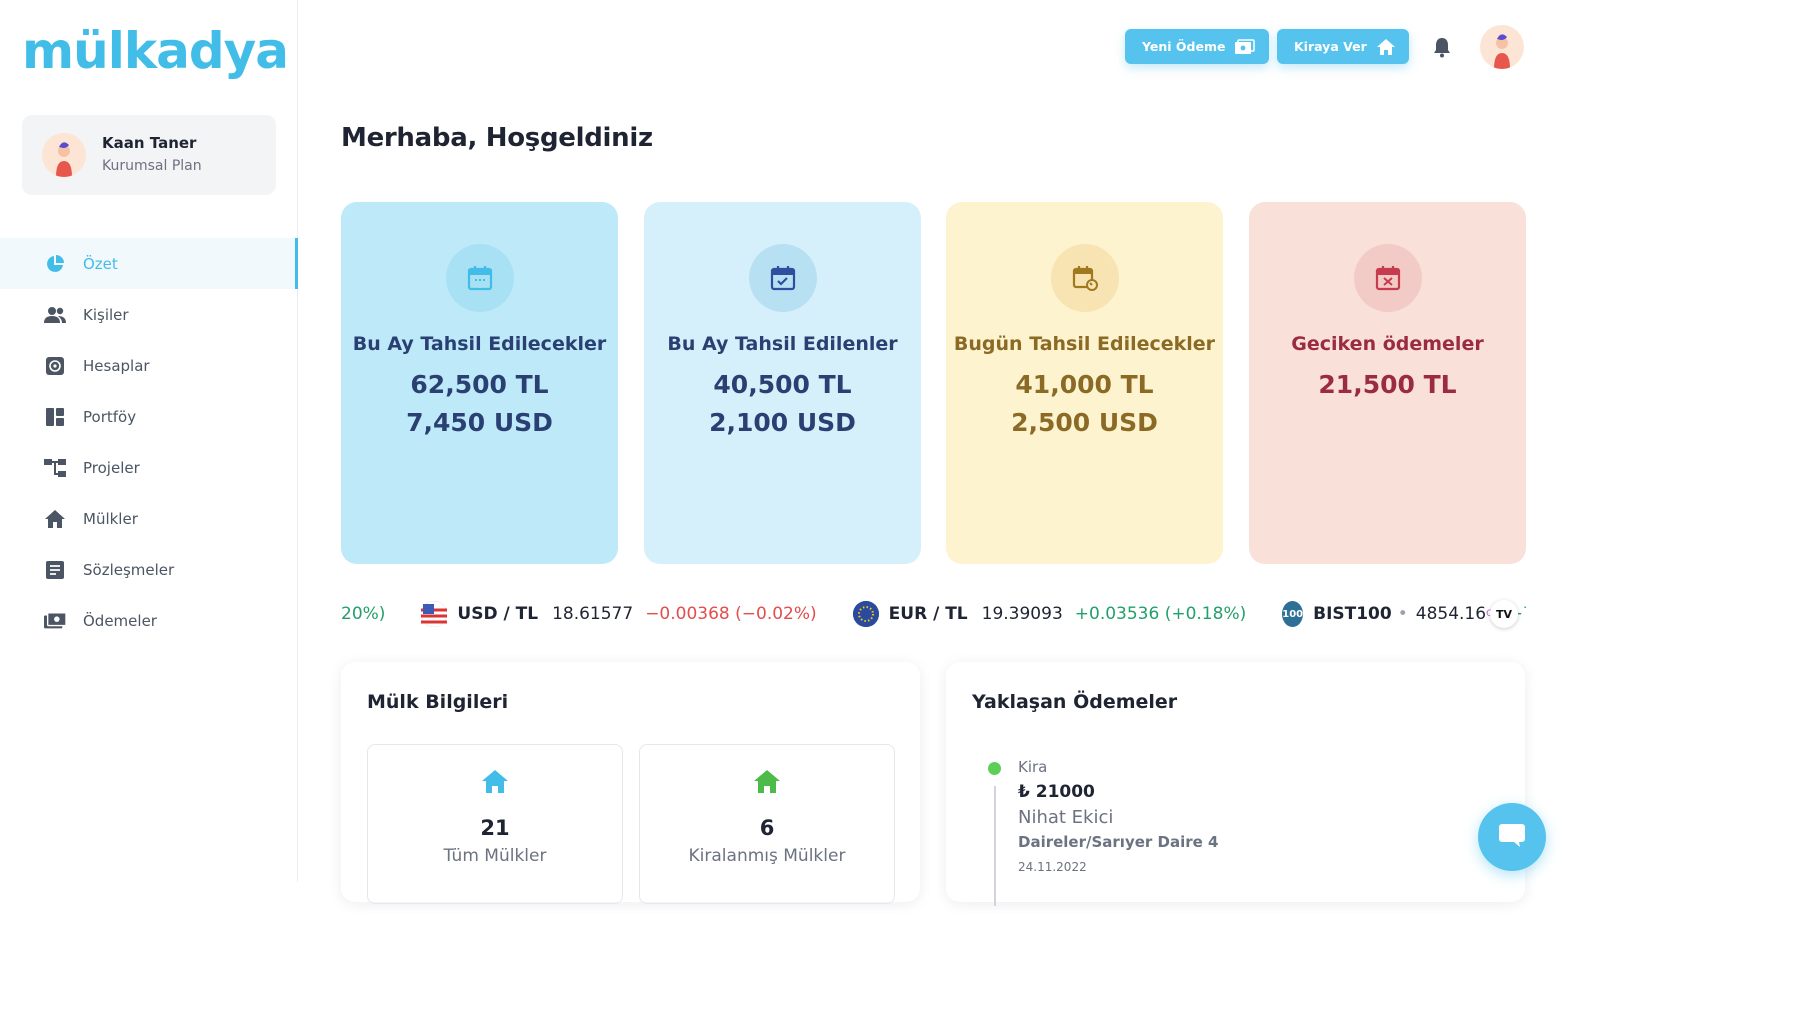  What do you see at coordinates (1184, 46) in the screenshot?
I see `new-payment-label: Yeni Ödeme` at bounding box center [1184, 46].